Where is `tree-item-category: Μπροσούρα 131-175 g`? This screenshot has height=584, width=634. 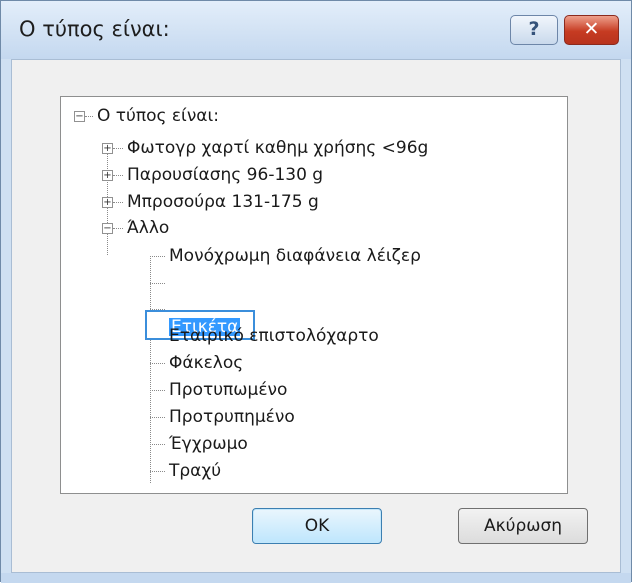
tree-item-category: Μπροσούρα 131-175 g is located at coordinates (223, 202).